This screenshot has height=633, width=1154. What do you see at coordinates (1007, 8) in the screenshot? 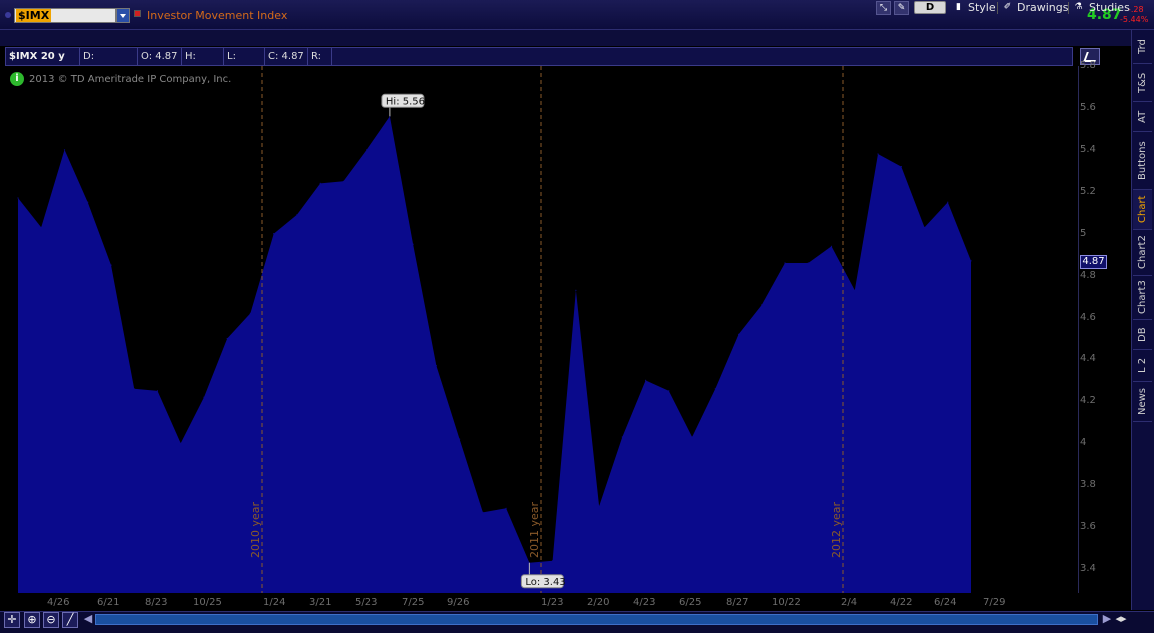
I see `pencil-icon: ✐` at bounding box center [1007, 8].